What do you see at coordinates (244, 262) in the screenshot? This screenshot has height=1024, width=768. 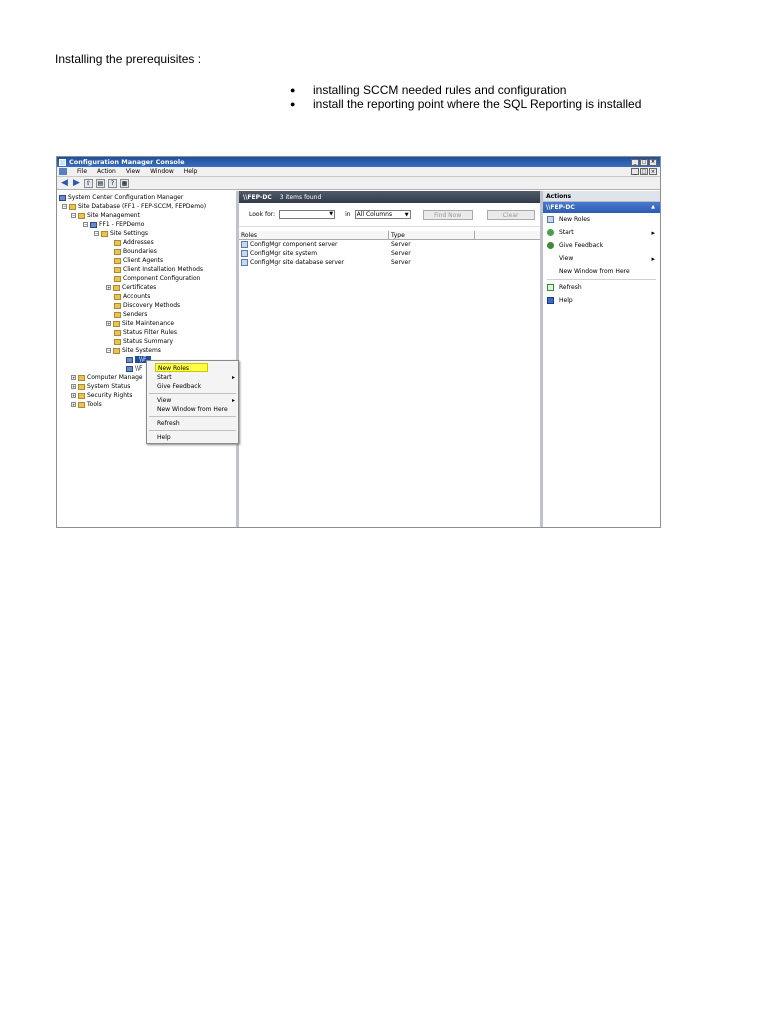 I see `role-icon` at bounding box center [244, 262].